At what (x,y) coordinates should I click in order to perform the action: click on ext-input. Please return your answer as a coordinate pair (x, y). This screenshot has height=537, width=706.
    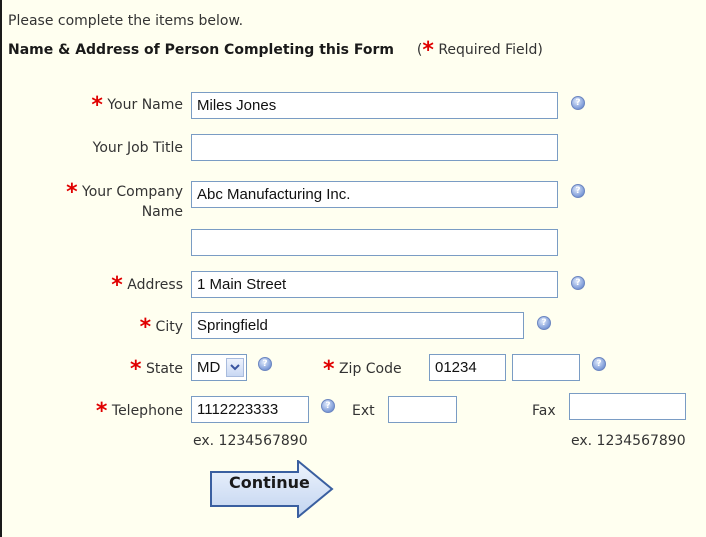
    Looking at the image, I should click on (422, 409).